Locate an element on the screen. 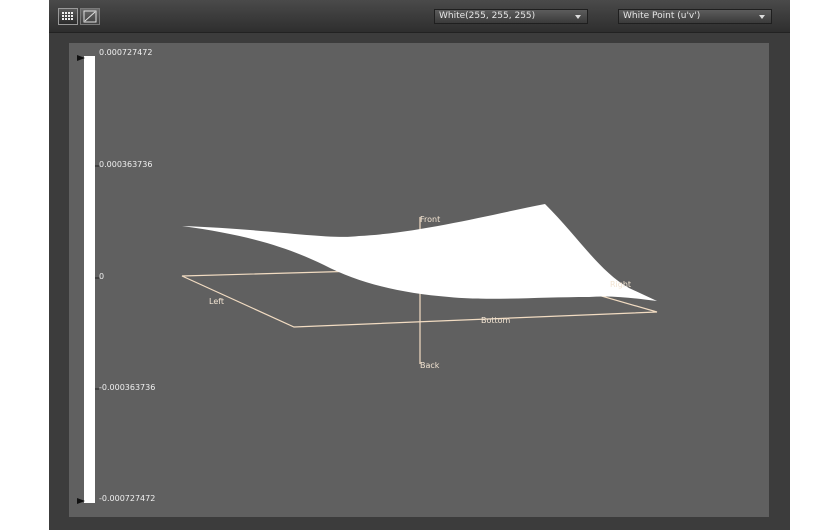 The width and height of the screenshot is (840, 530). curve-icon is located at coordinates (90, 16).